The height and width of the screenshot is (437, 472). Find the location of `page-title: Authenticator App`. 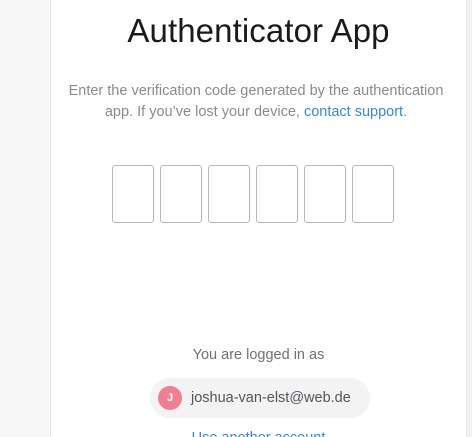

page-title: Authenticator App is located at coordinates (258, 30).